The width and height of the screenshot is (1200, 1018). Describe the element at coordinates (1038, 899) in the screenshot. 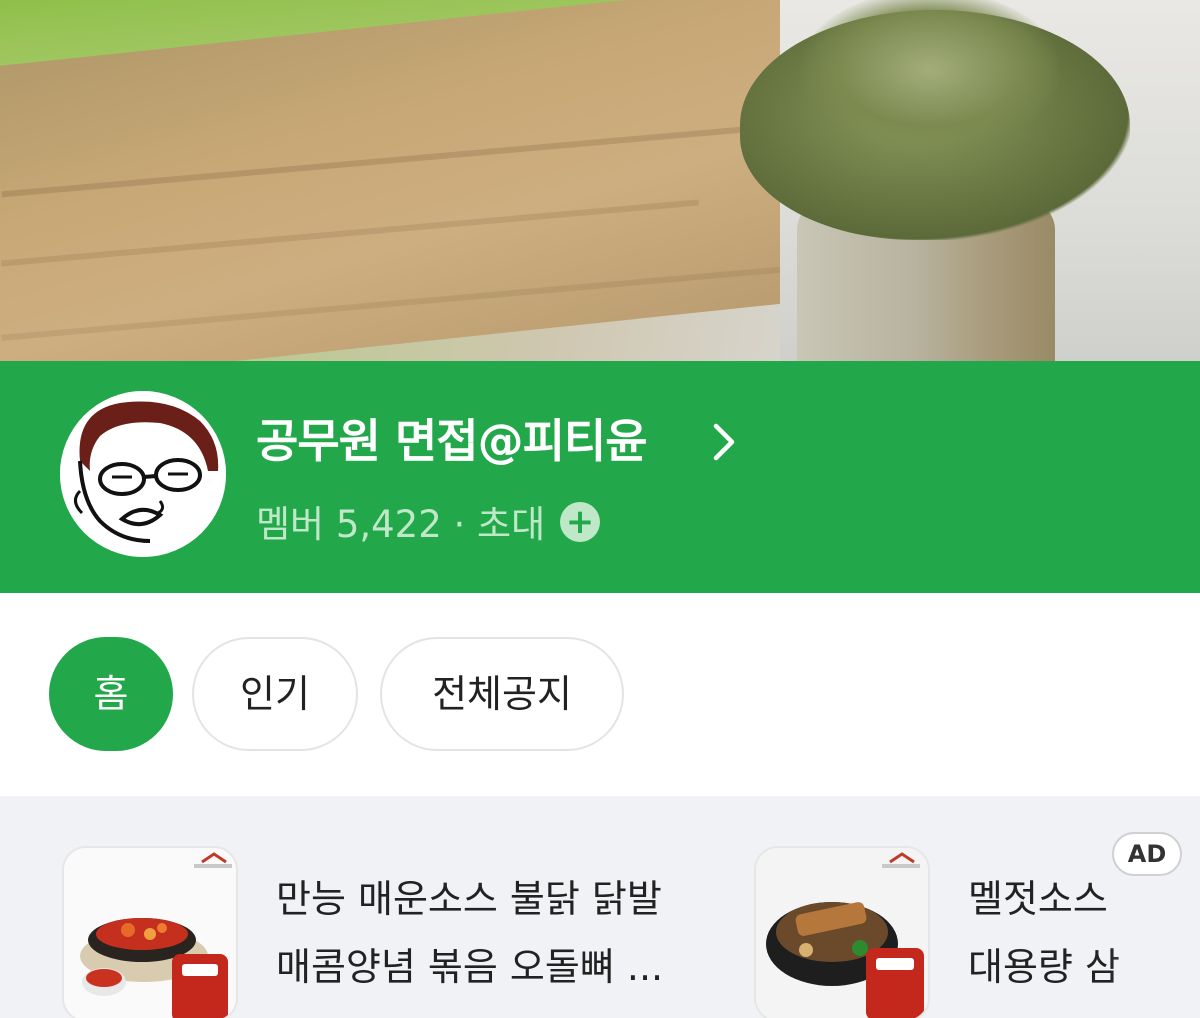

I see `ad-title-line-1: 멜젓소스` at that location.